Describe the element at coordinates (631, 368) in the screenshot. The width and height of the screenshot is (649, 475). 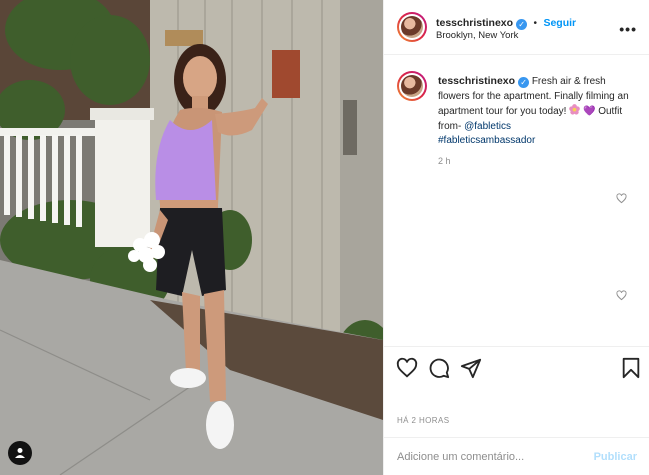
I see `bookmark-icon` at that location.